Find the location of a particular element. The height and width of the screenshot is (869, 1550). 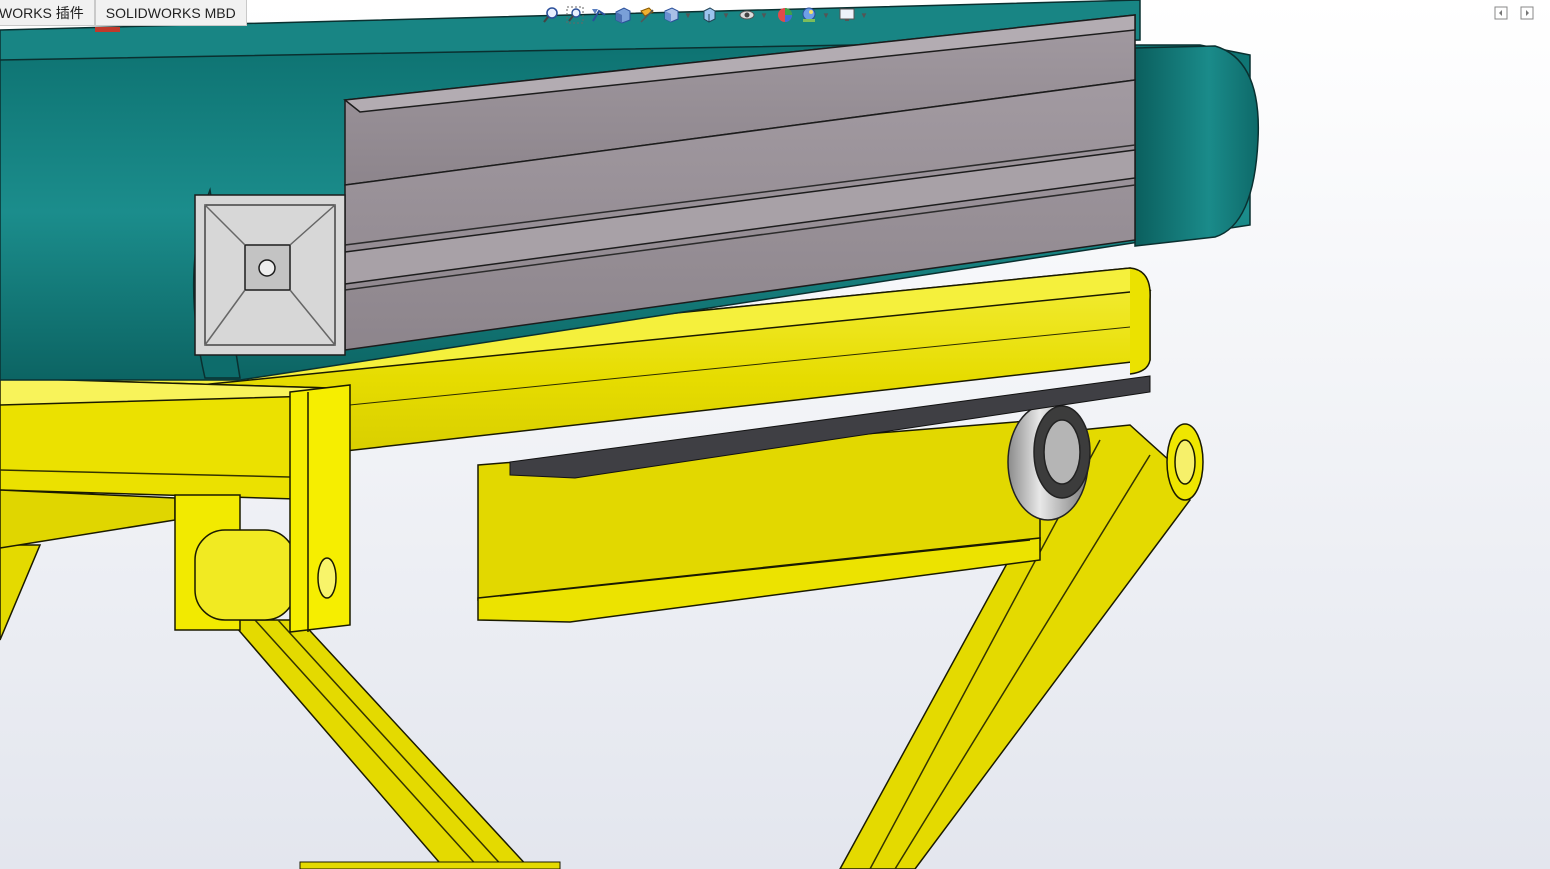

apply-scene-dropdown-icon: ▼ is located at coordinates (826, 15).